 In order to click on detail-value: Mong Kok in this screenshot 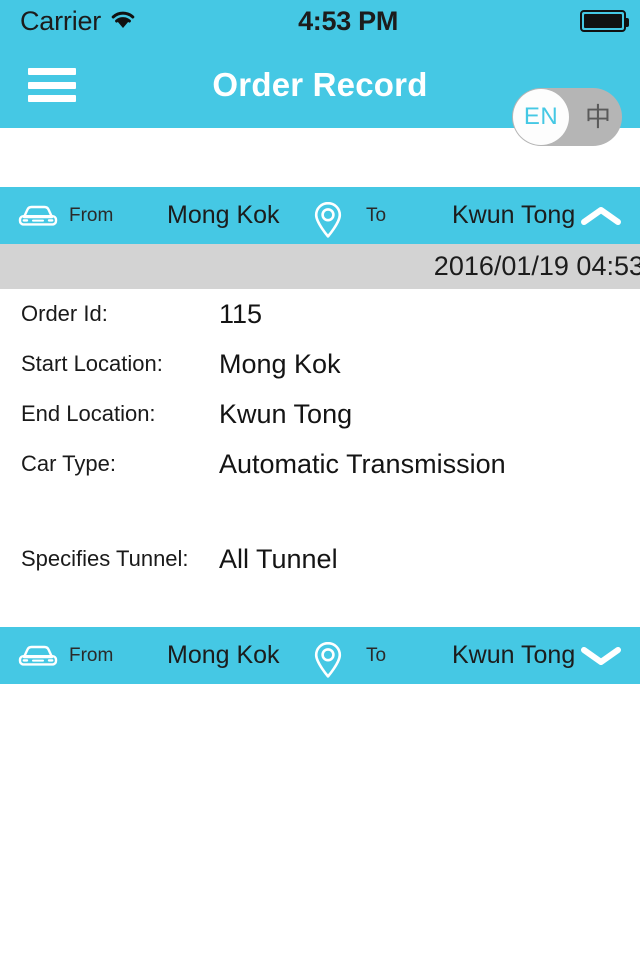, I will do `click(280, 364)`.